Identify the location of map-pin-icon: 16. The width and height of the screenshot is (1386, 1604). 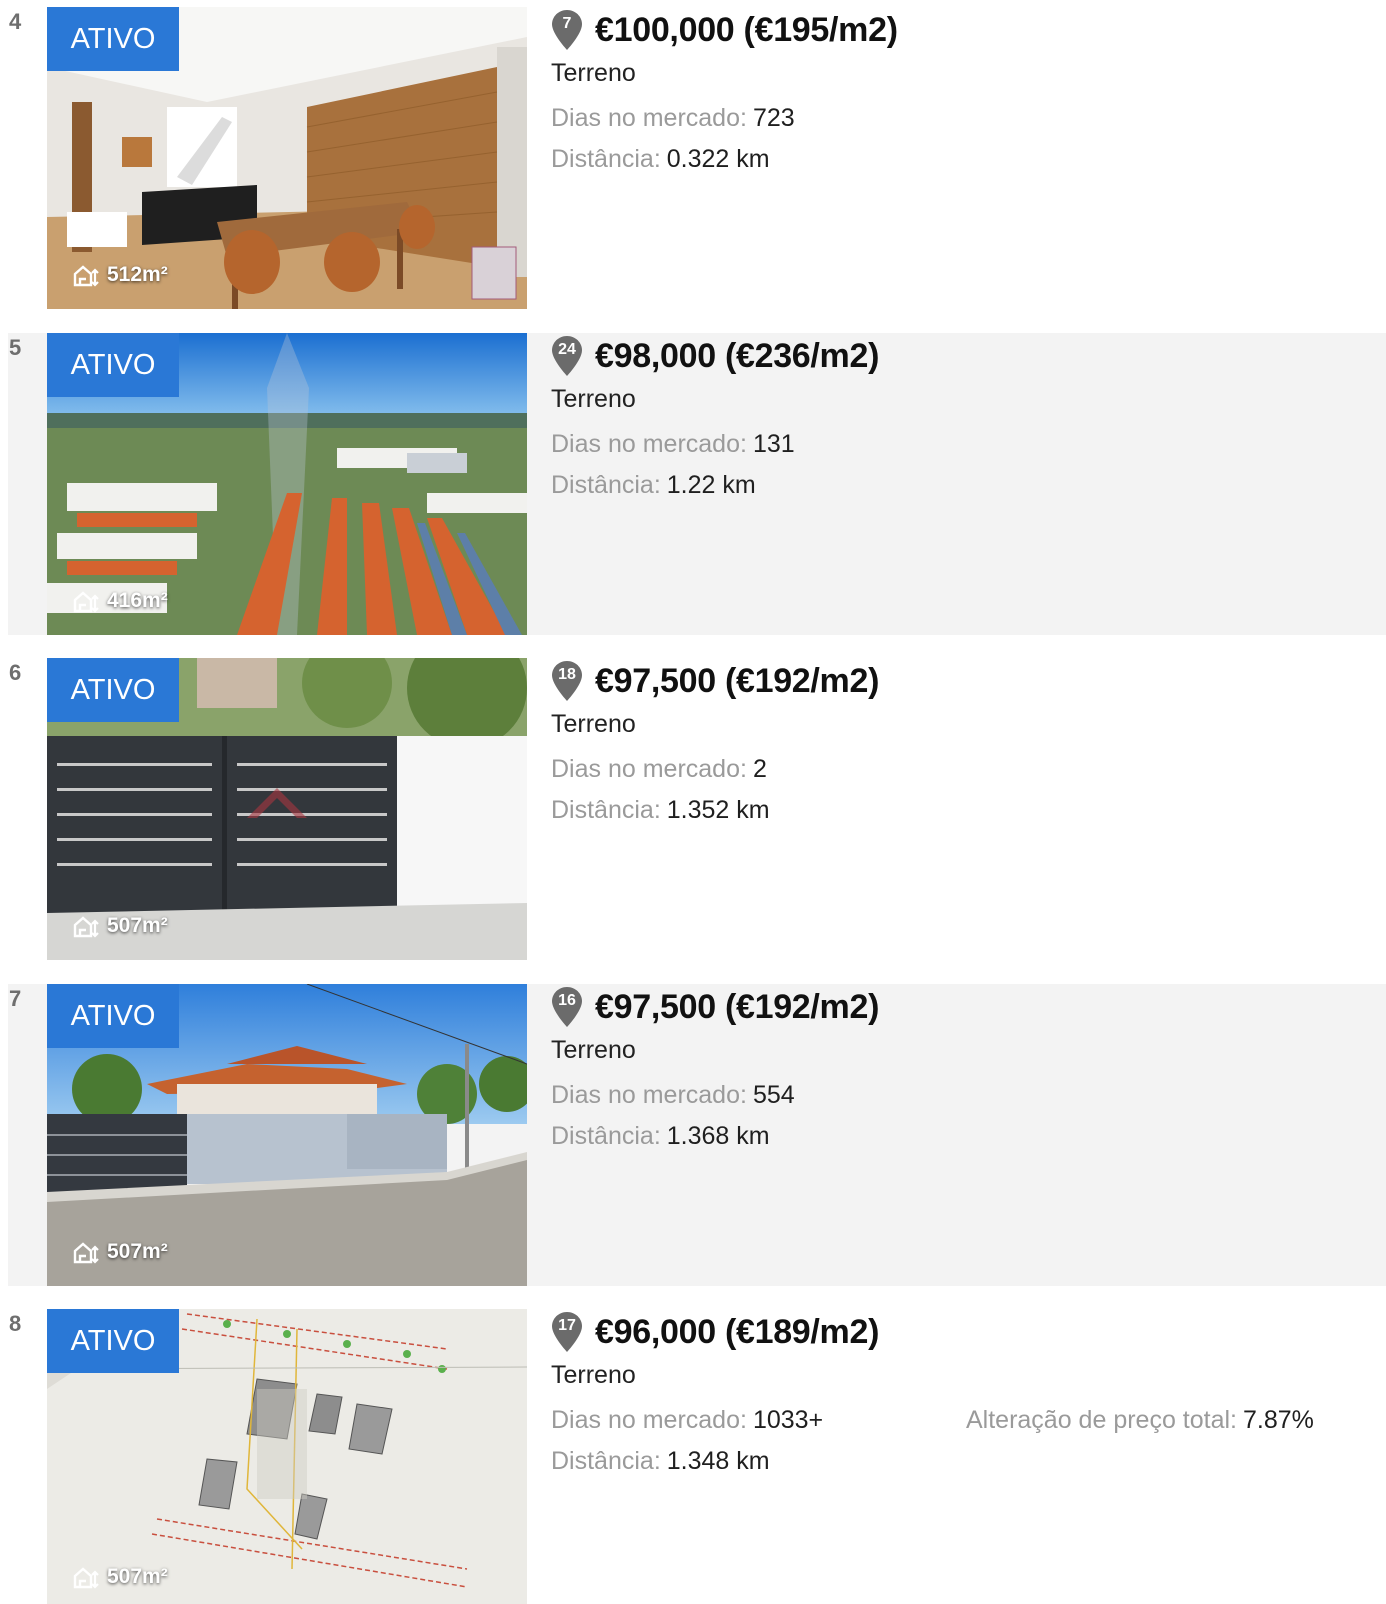
(567, 1007).